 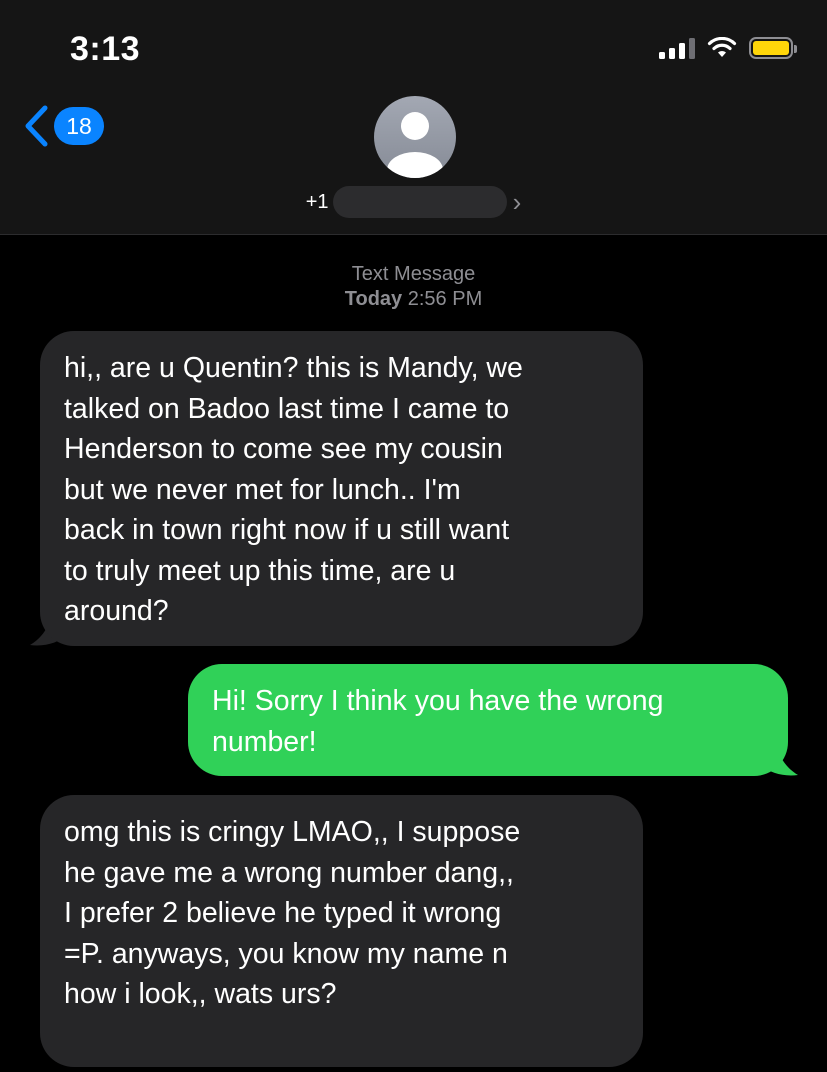 I want to click on battery-icon, so click(x=773, y=48).